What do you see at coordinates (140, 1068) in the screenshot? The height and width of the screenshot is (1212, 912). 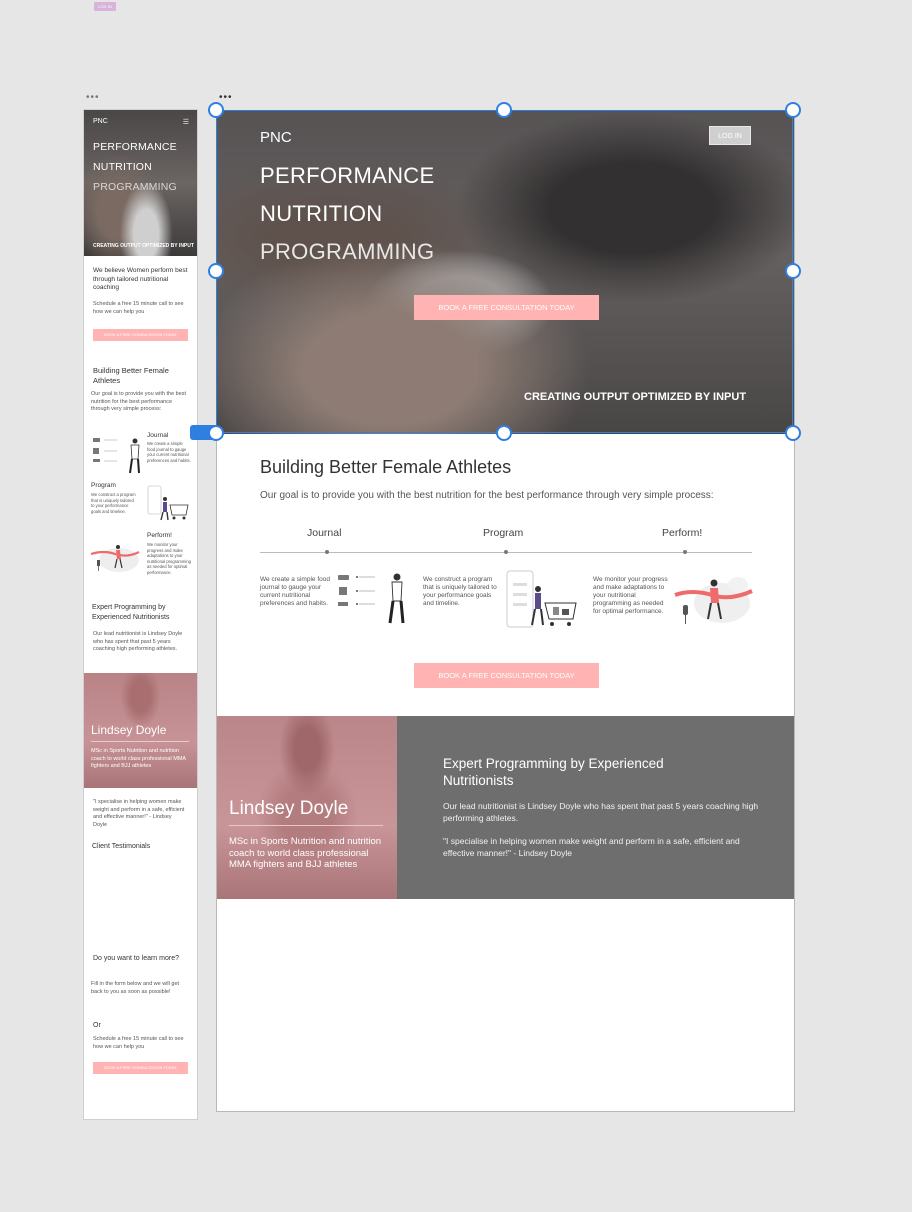 I see `mobile-consultation-button-2: BOOK A FREE CONSULTATION TODAY` at bounding box center [140, 1068].